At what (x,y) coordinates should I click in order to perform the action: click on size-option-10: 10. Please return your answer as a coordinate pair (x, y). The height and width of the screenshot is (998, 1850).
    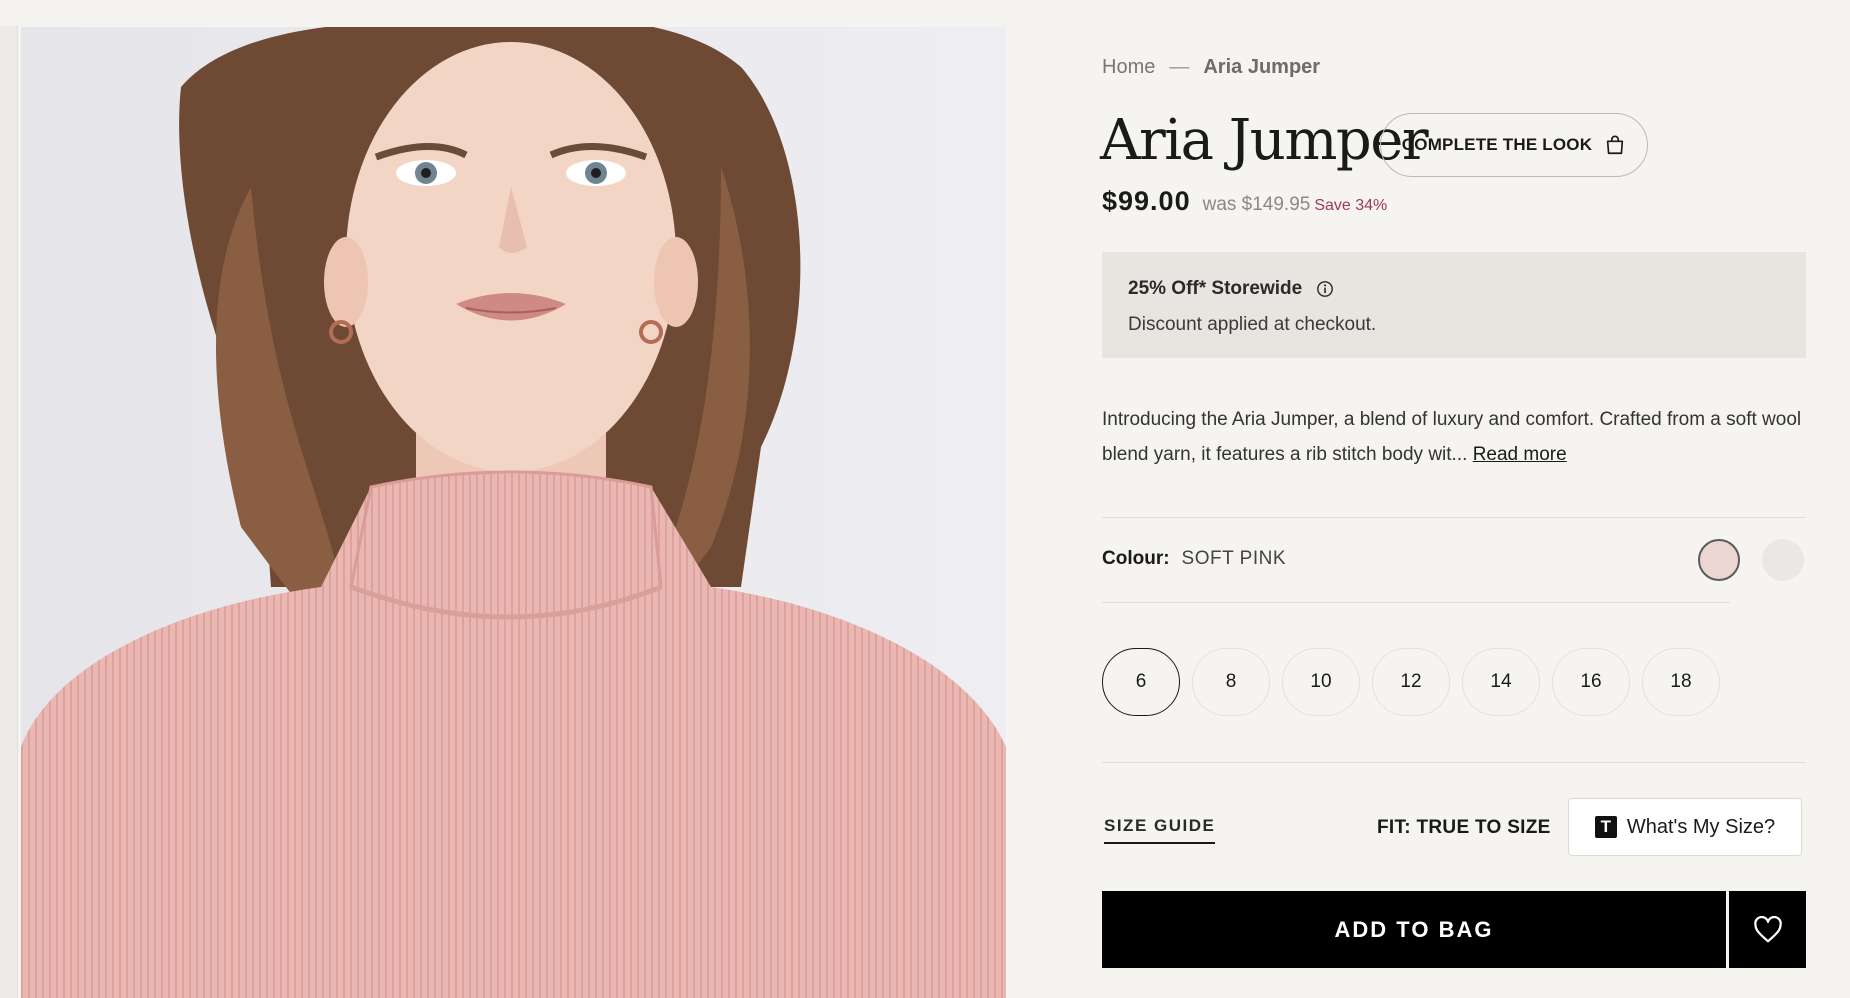
    Looking at the image, I should click on (1321, 682).